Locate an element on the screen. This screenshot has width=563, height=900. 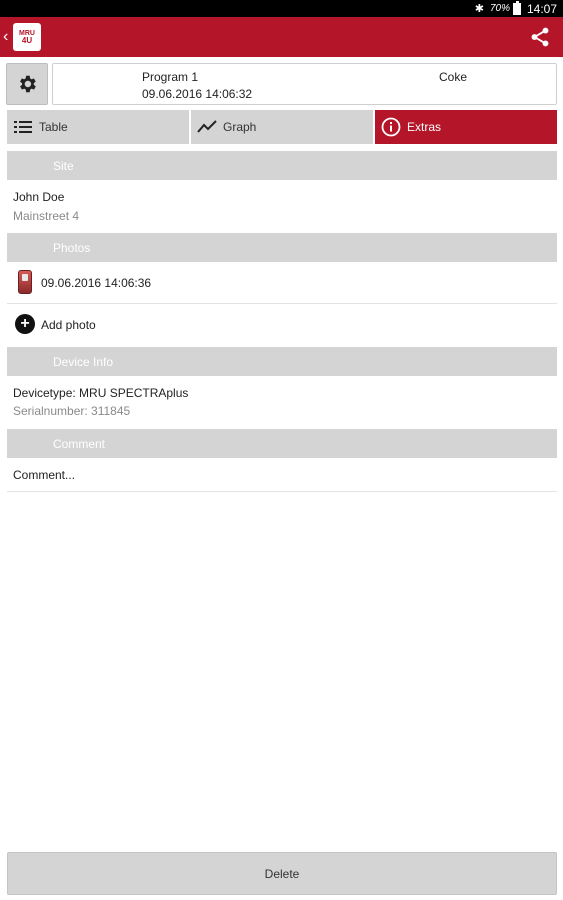
tab-table: Table is located at coordinates (98, 127).